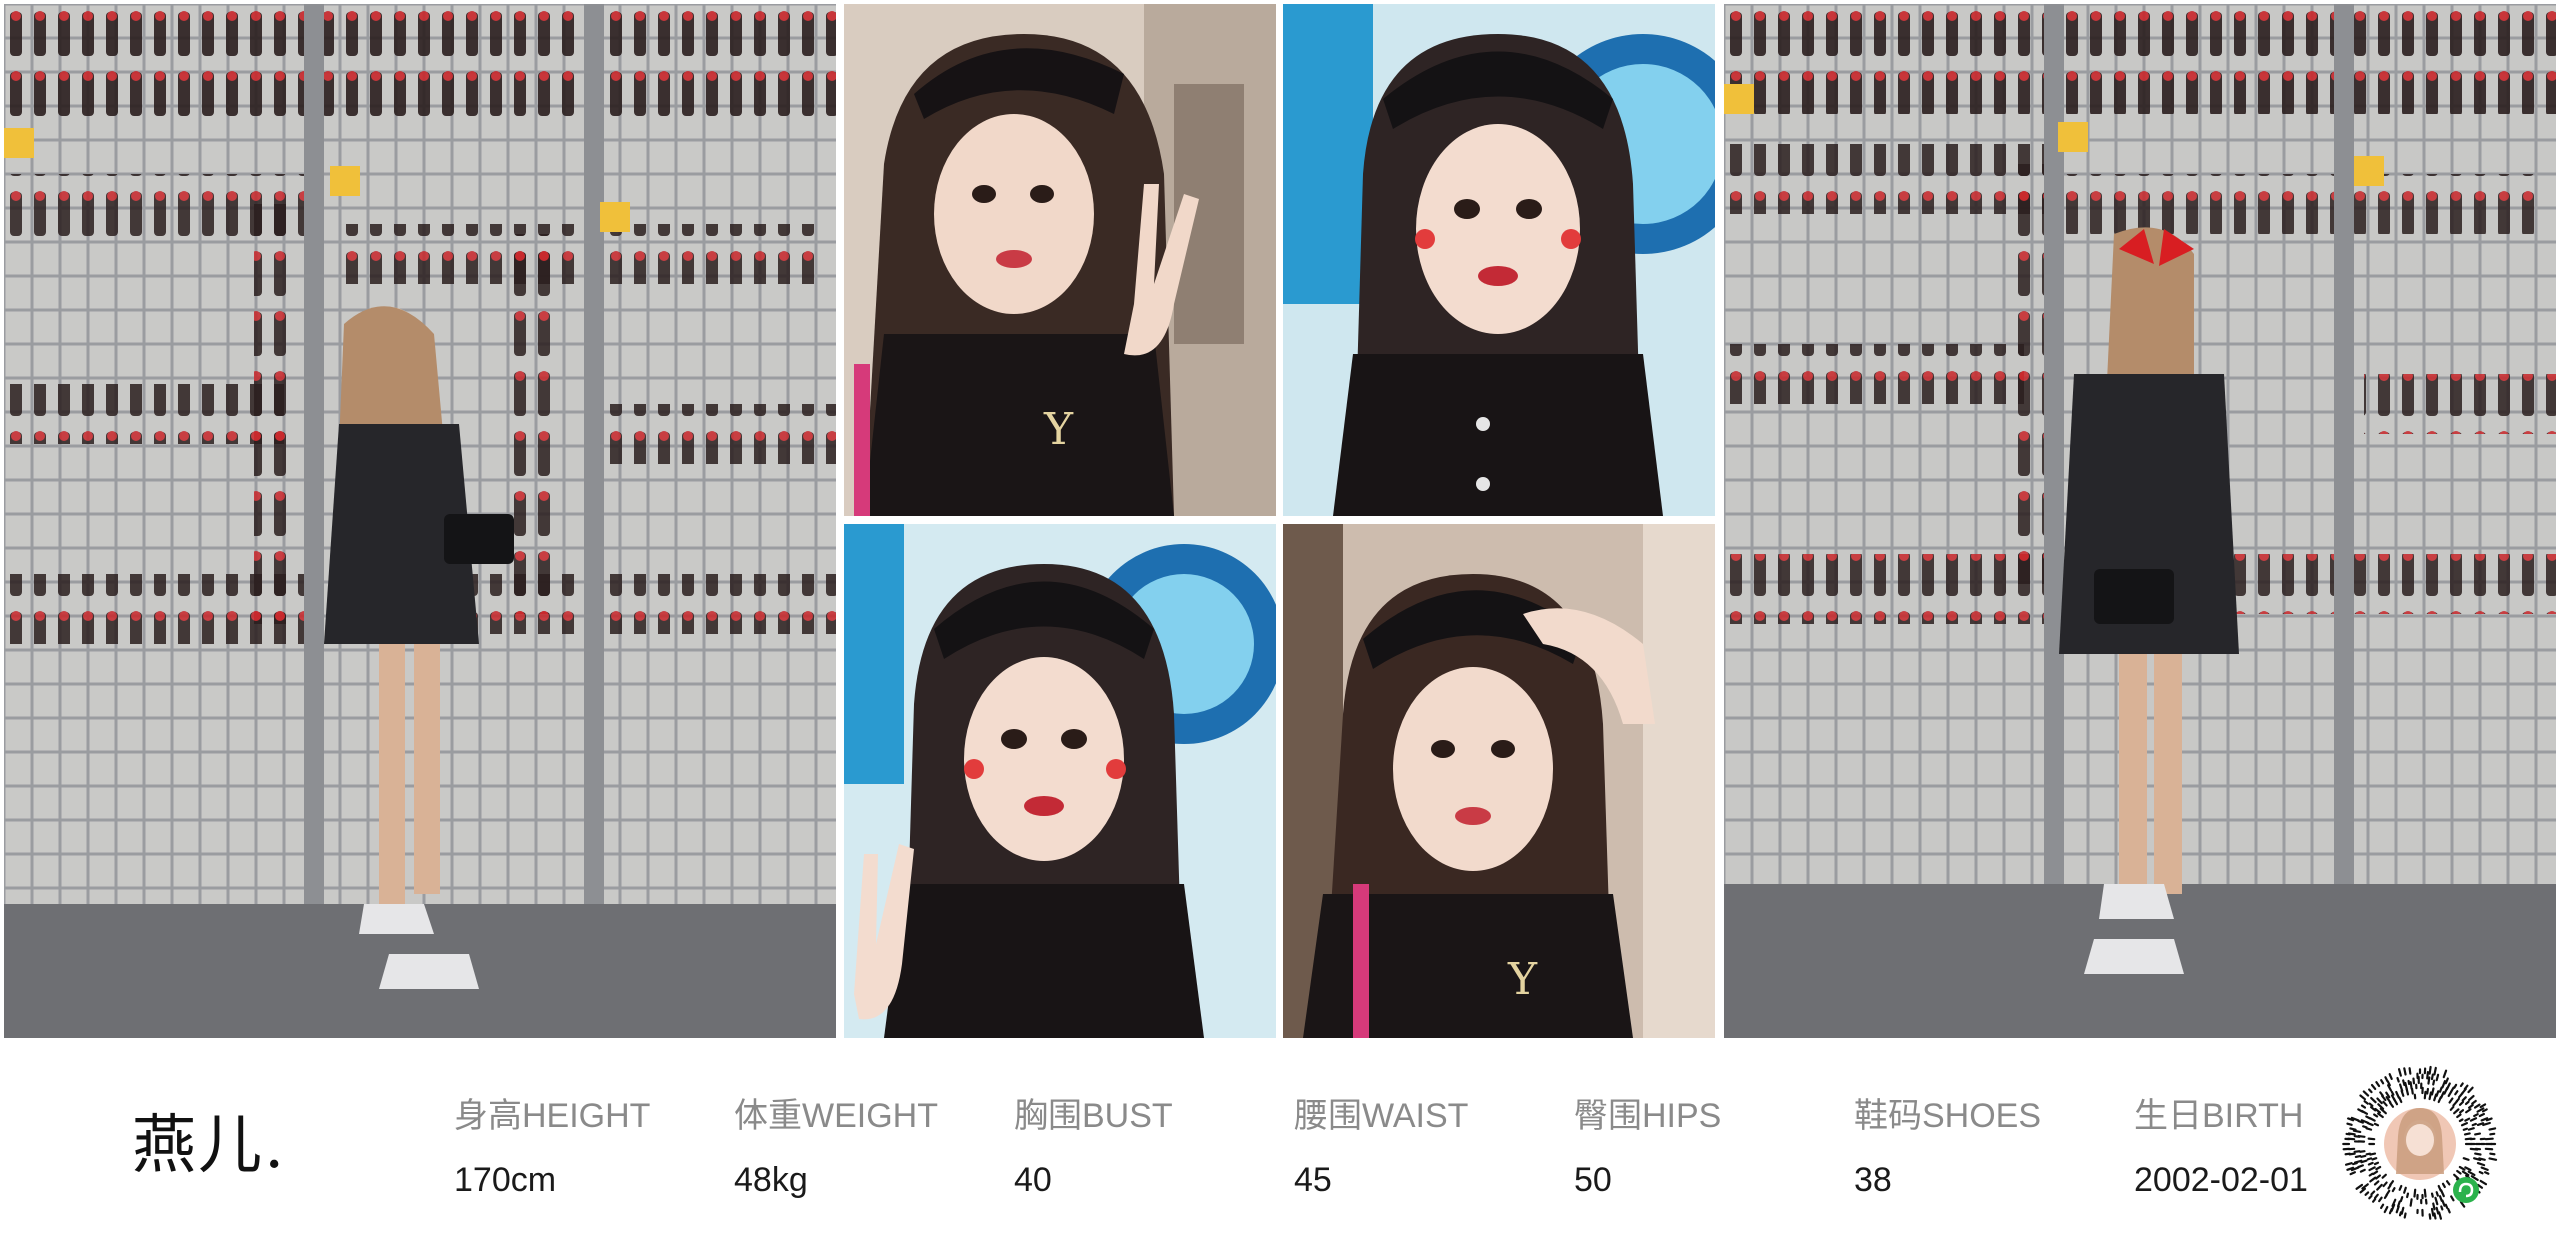 The height and width of the screenshot is (1240, 2560). What do you see at coordinates (1648, 1116) in the screenshot?
I see `stat-hips-label: 臀围HIPS` at bounding box center [1648, 1116].